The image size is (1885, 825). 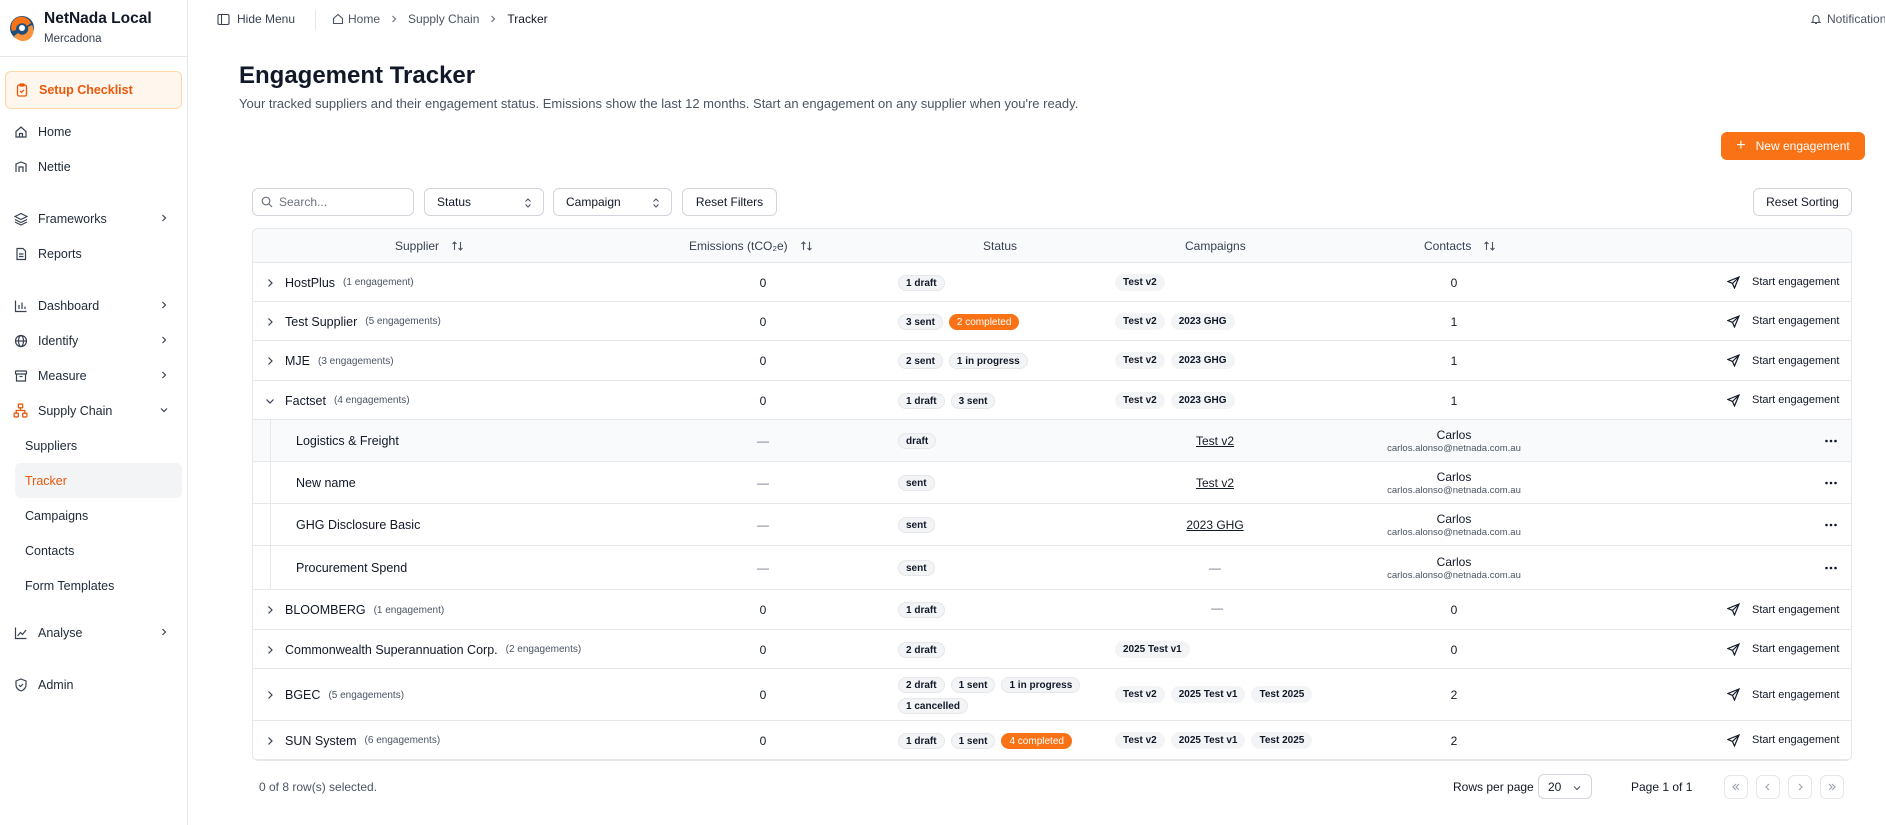 What do you see at coordinates (20, 218) in the screenshot?
I see `layers-icon` at bounding box center [20, 218].